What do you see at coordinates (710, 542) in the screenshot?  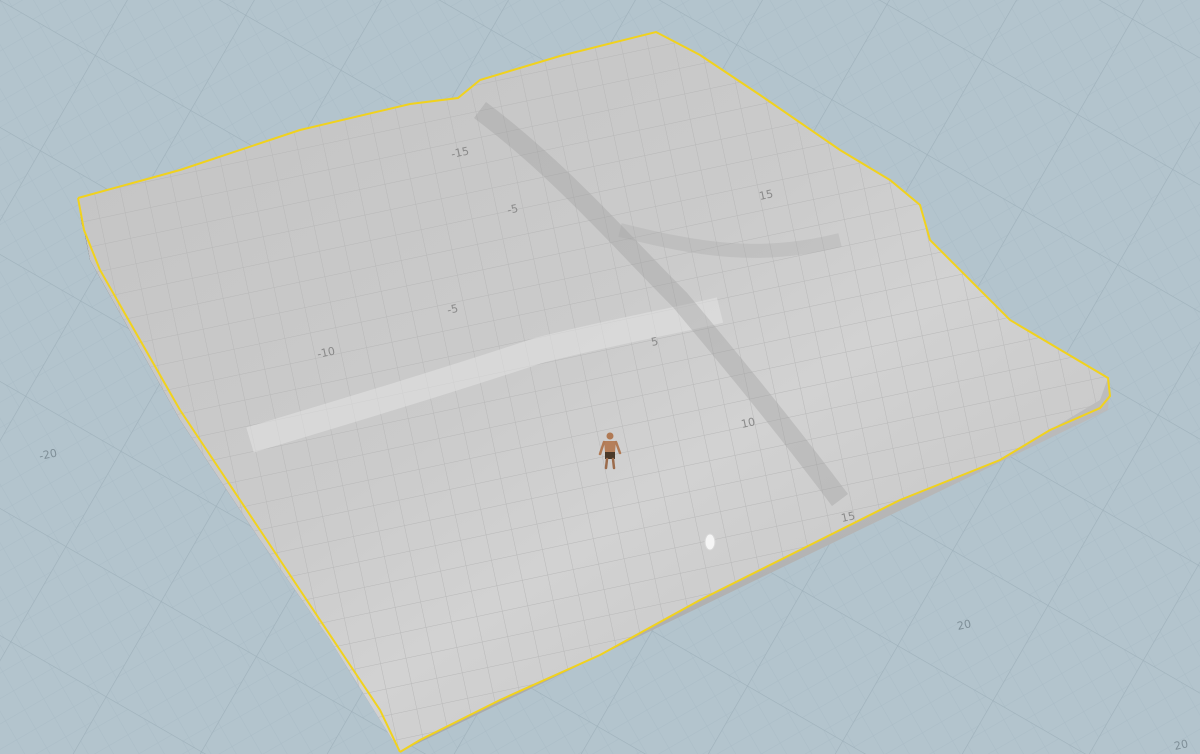 I see `footprint-marker-icon` at bounding box center [710, 542].